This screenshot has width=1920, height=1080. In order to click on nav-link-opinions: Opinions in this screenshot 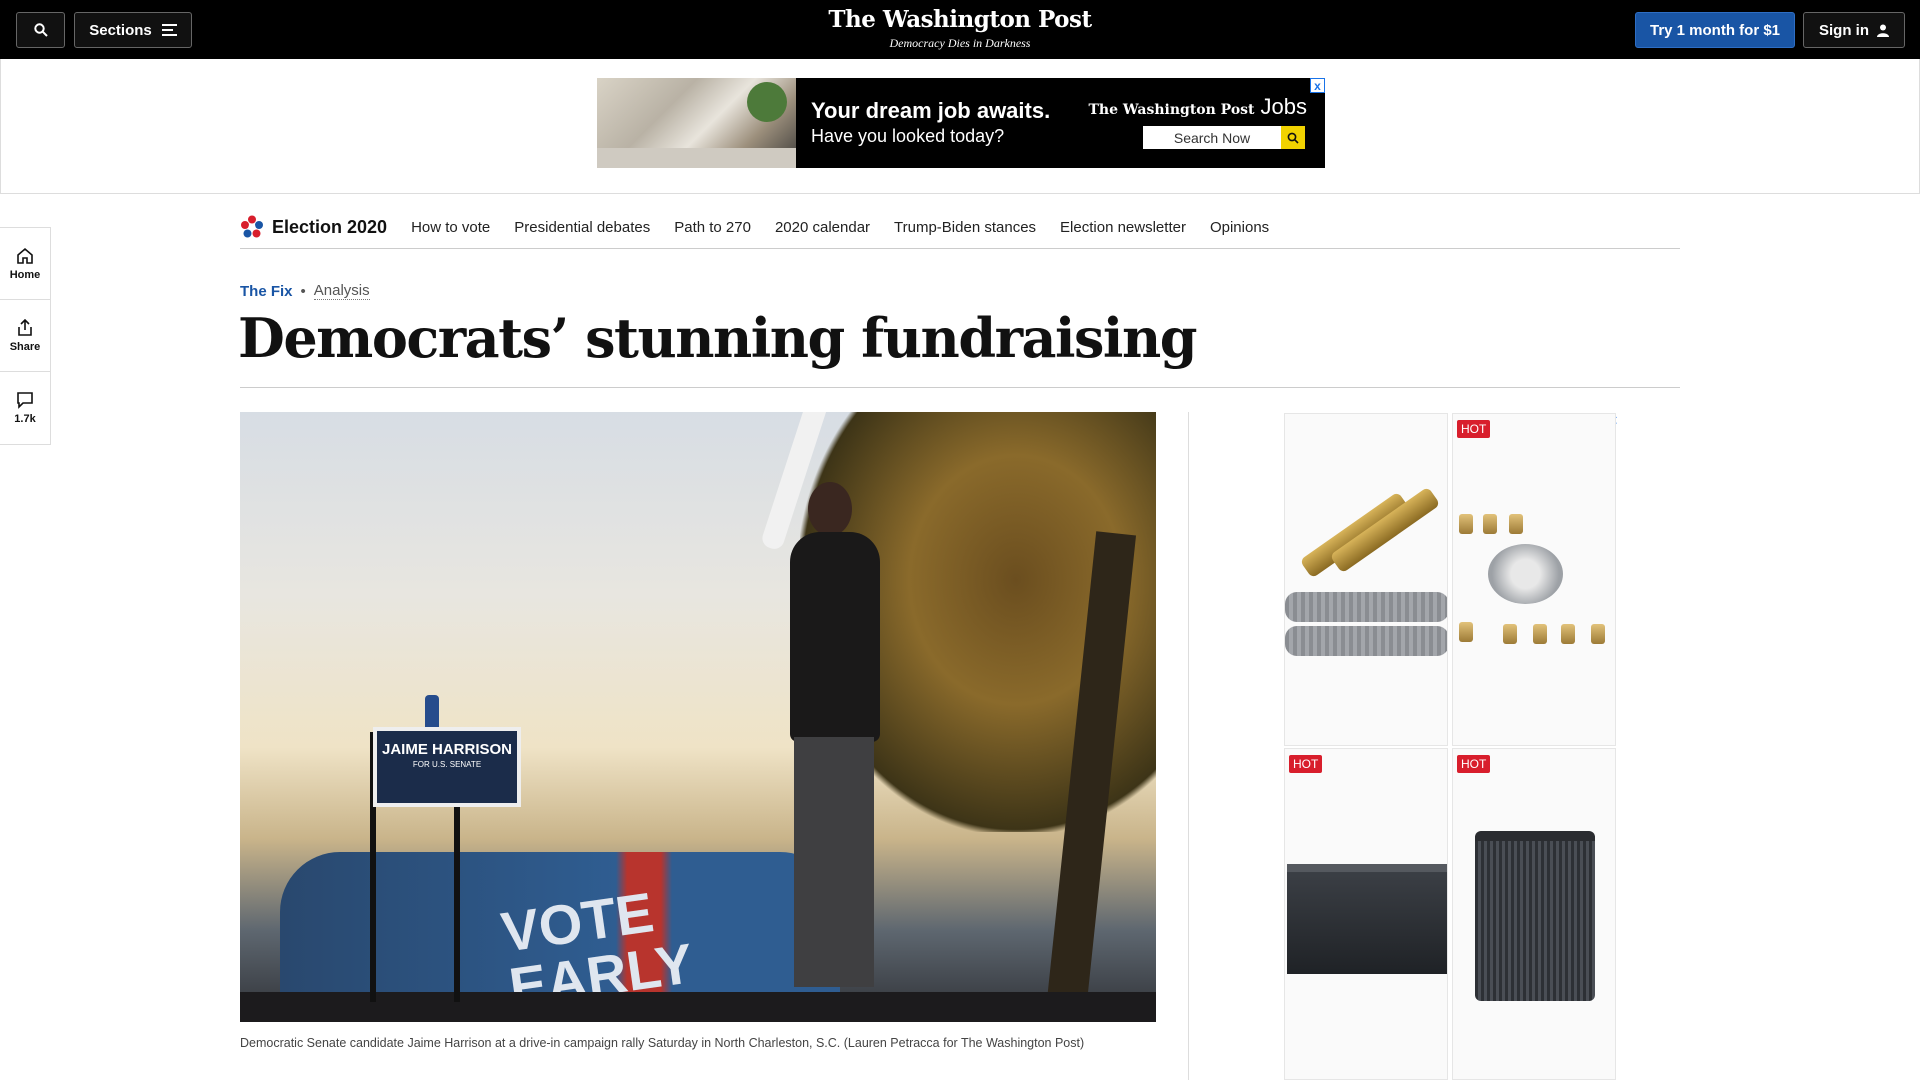, I will do `click(1239, 227)`.